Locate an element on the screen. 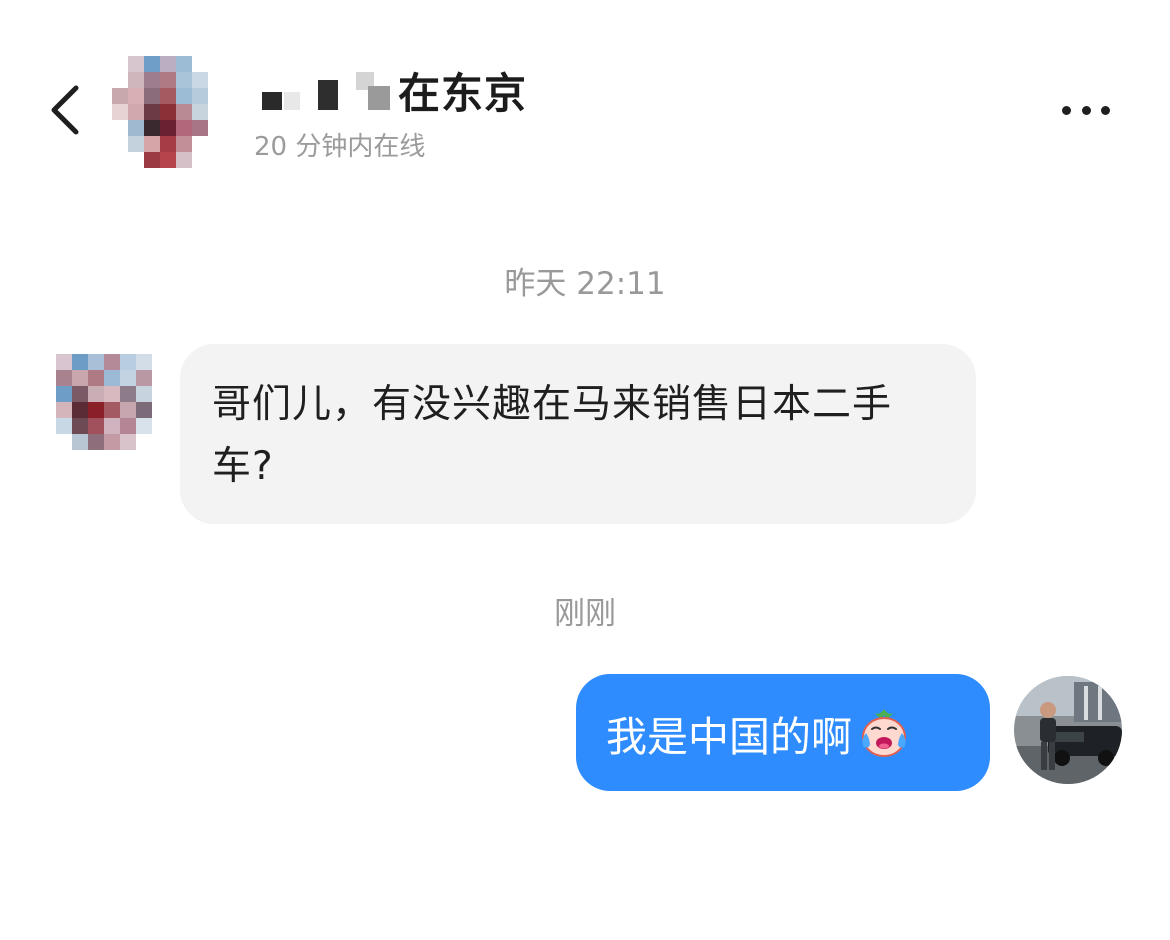 The width and height of the screenshot is (1170, 940). chevron-left-icon is located at coordinates (65, 110).